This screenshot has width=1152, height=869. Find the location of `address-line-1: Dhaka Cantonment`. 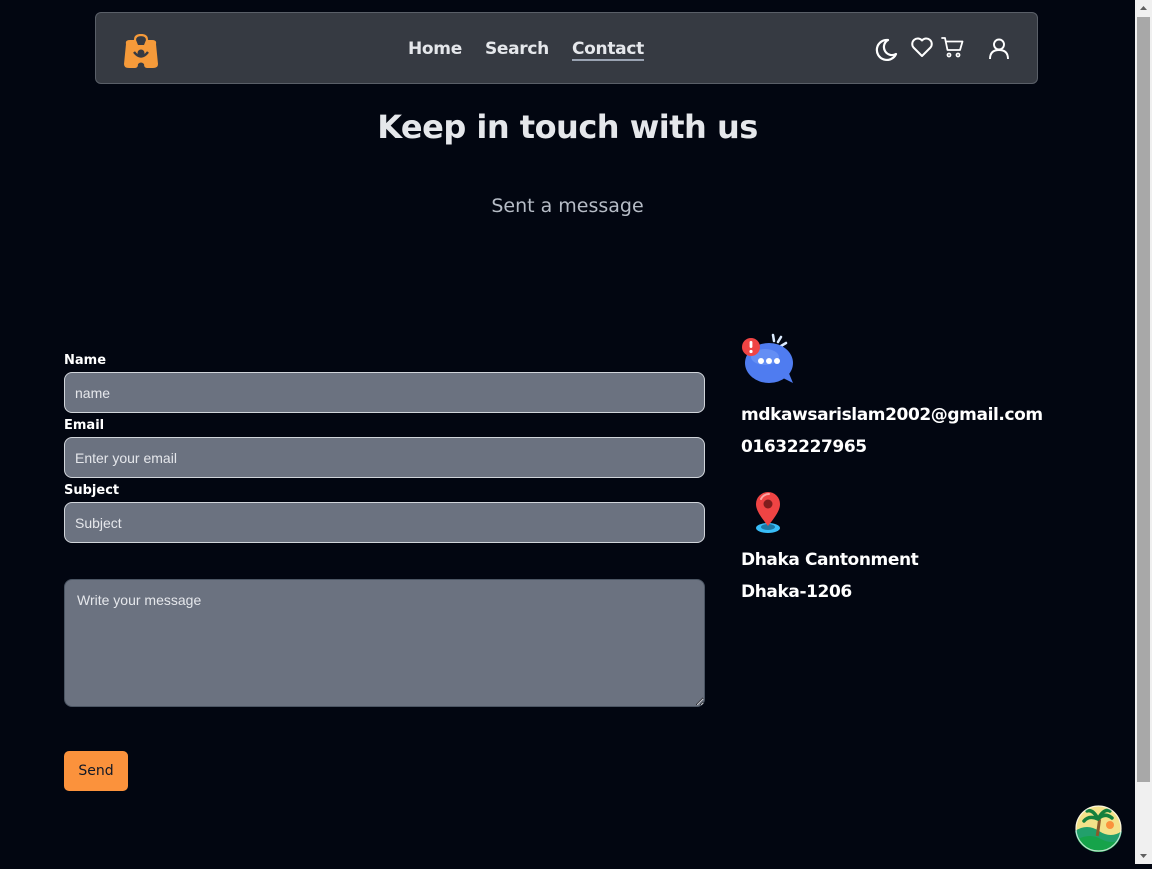

address-line-1: Dhaka Cantonment is located at coordinates (830, 560).